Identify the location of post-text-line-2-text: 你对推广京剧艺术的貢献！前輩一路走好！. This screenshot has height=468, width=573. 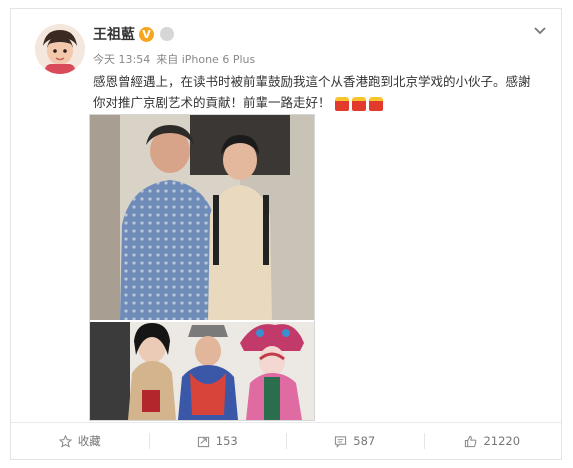
(212, 102).